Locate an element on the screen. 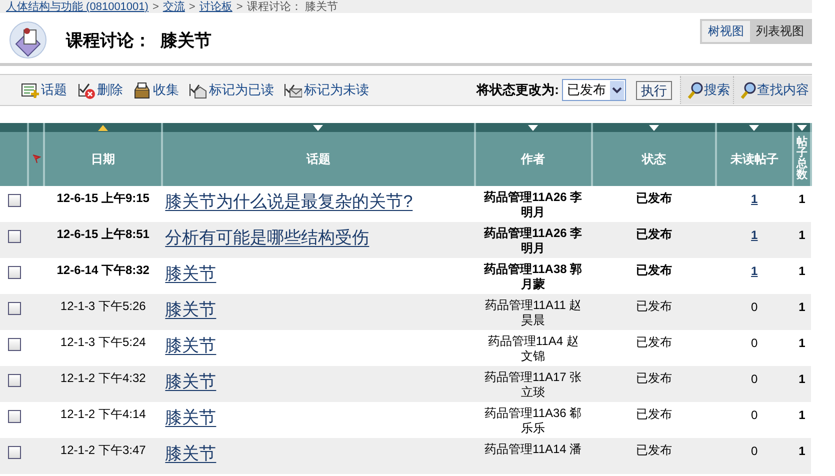 This screenshot has width=835, height=476. date-text: 12-1-3 下午5:24 is located at coordinates (103, 342).